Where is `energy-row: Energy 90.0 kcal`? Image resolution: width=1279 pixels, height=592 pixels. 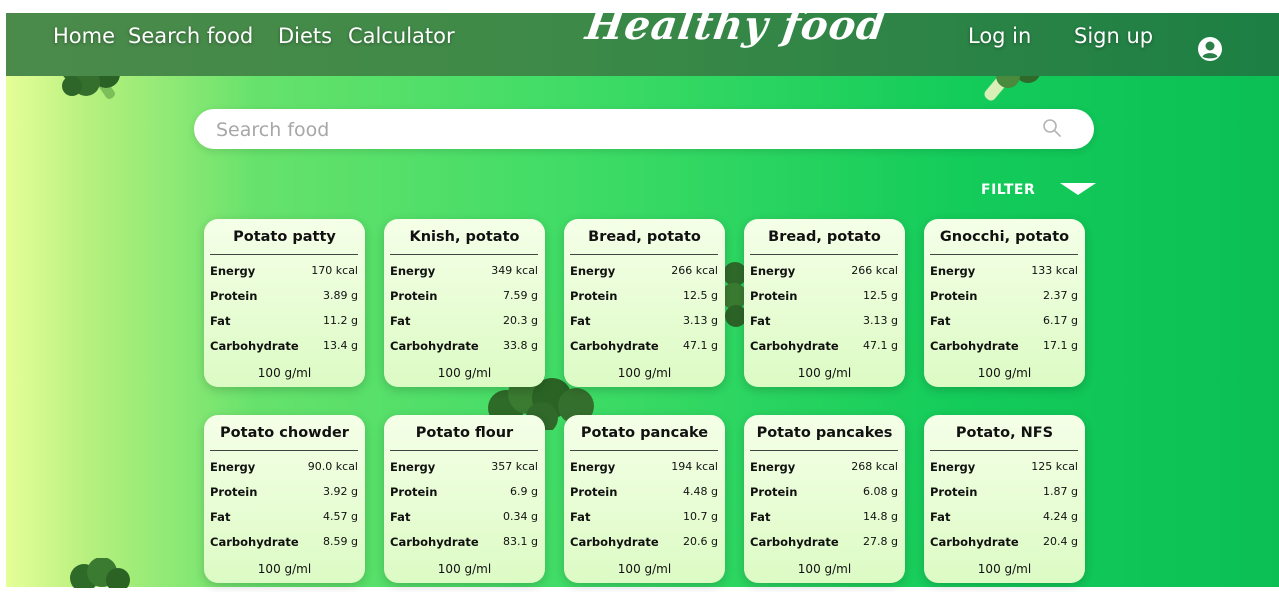
energy-row: Energy 90.0 kcal is located at coordinates (284, 468).